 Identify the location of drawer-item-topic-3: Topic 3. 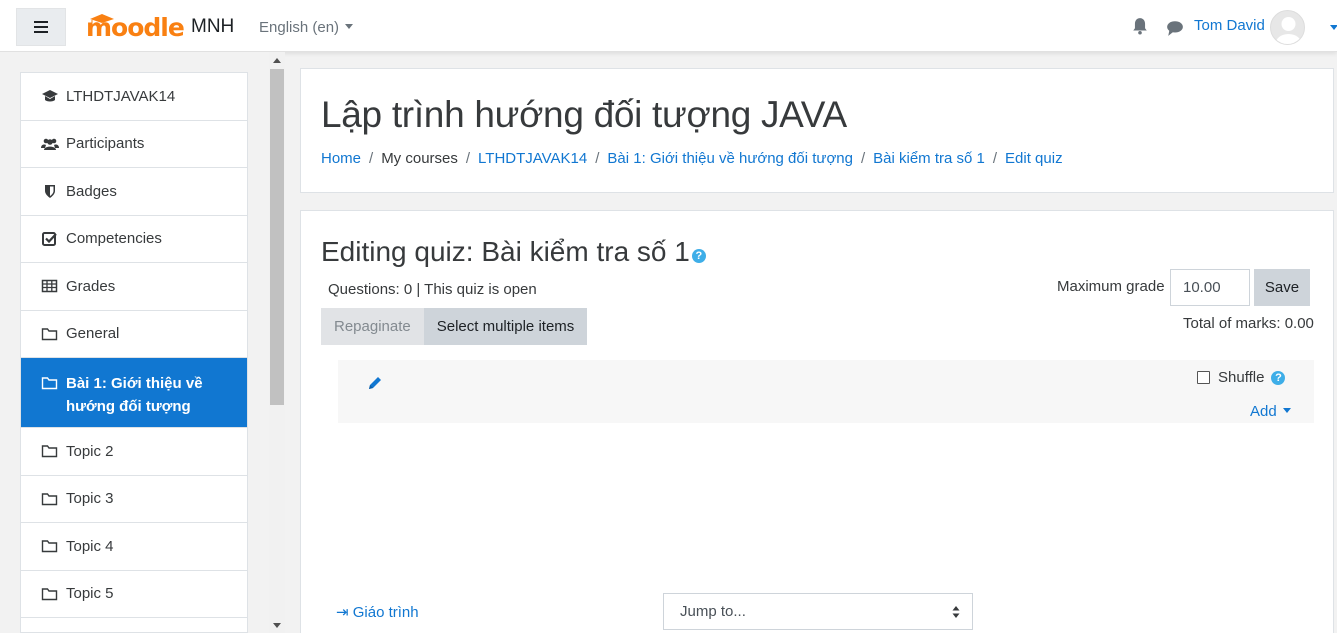
(134, 499).